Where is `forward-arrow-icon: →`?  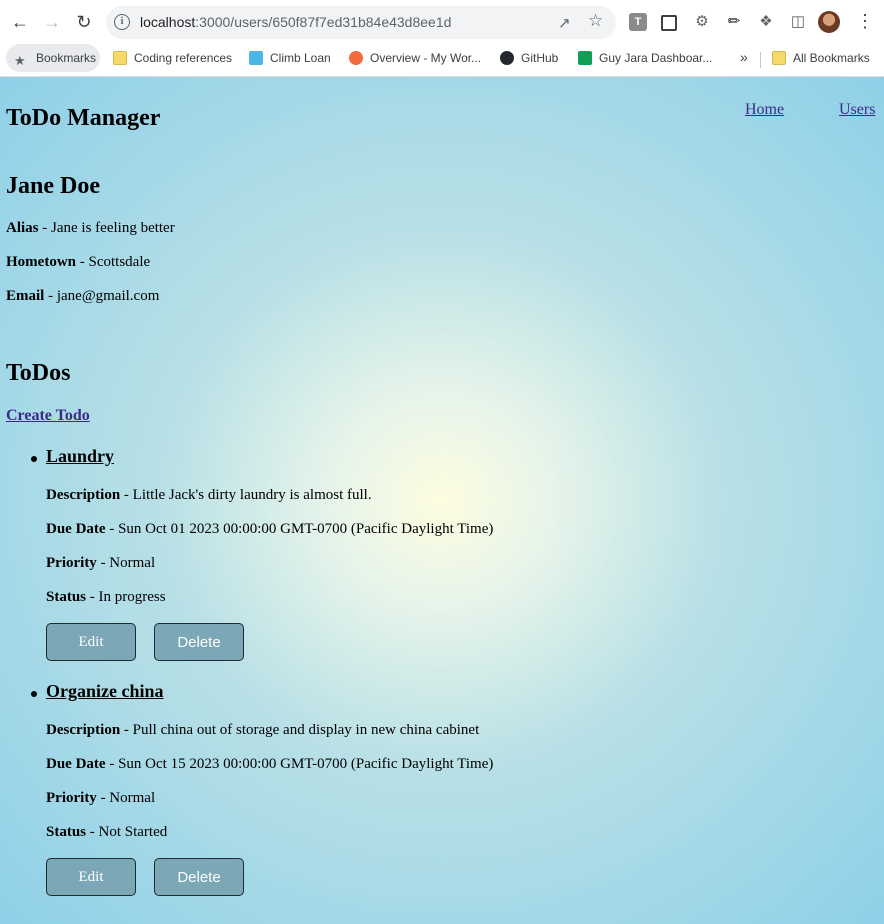 forward-arrow-icon: → is located at coordinates (52, 22).